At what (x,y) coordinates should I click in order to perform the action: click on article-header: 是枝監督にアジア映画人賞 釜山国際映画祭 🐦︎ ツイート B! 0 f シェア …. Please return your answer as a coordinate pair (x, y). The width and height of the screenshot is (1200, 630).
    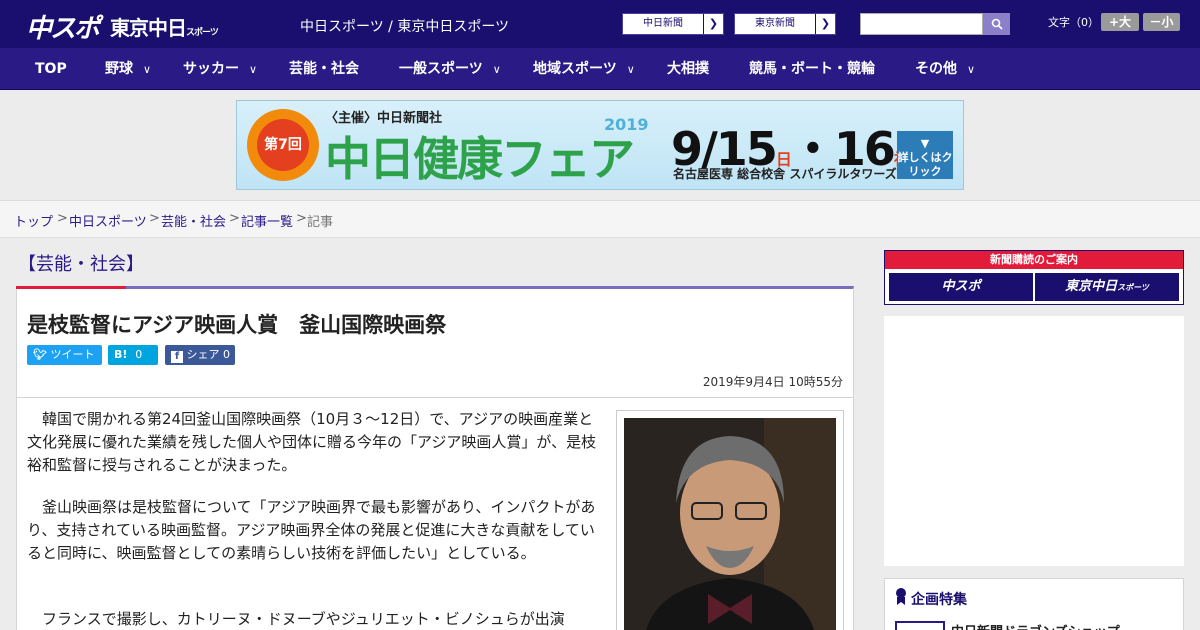
    Looking at the image, I should click on (435, 342).